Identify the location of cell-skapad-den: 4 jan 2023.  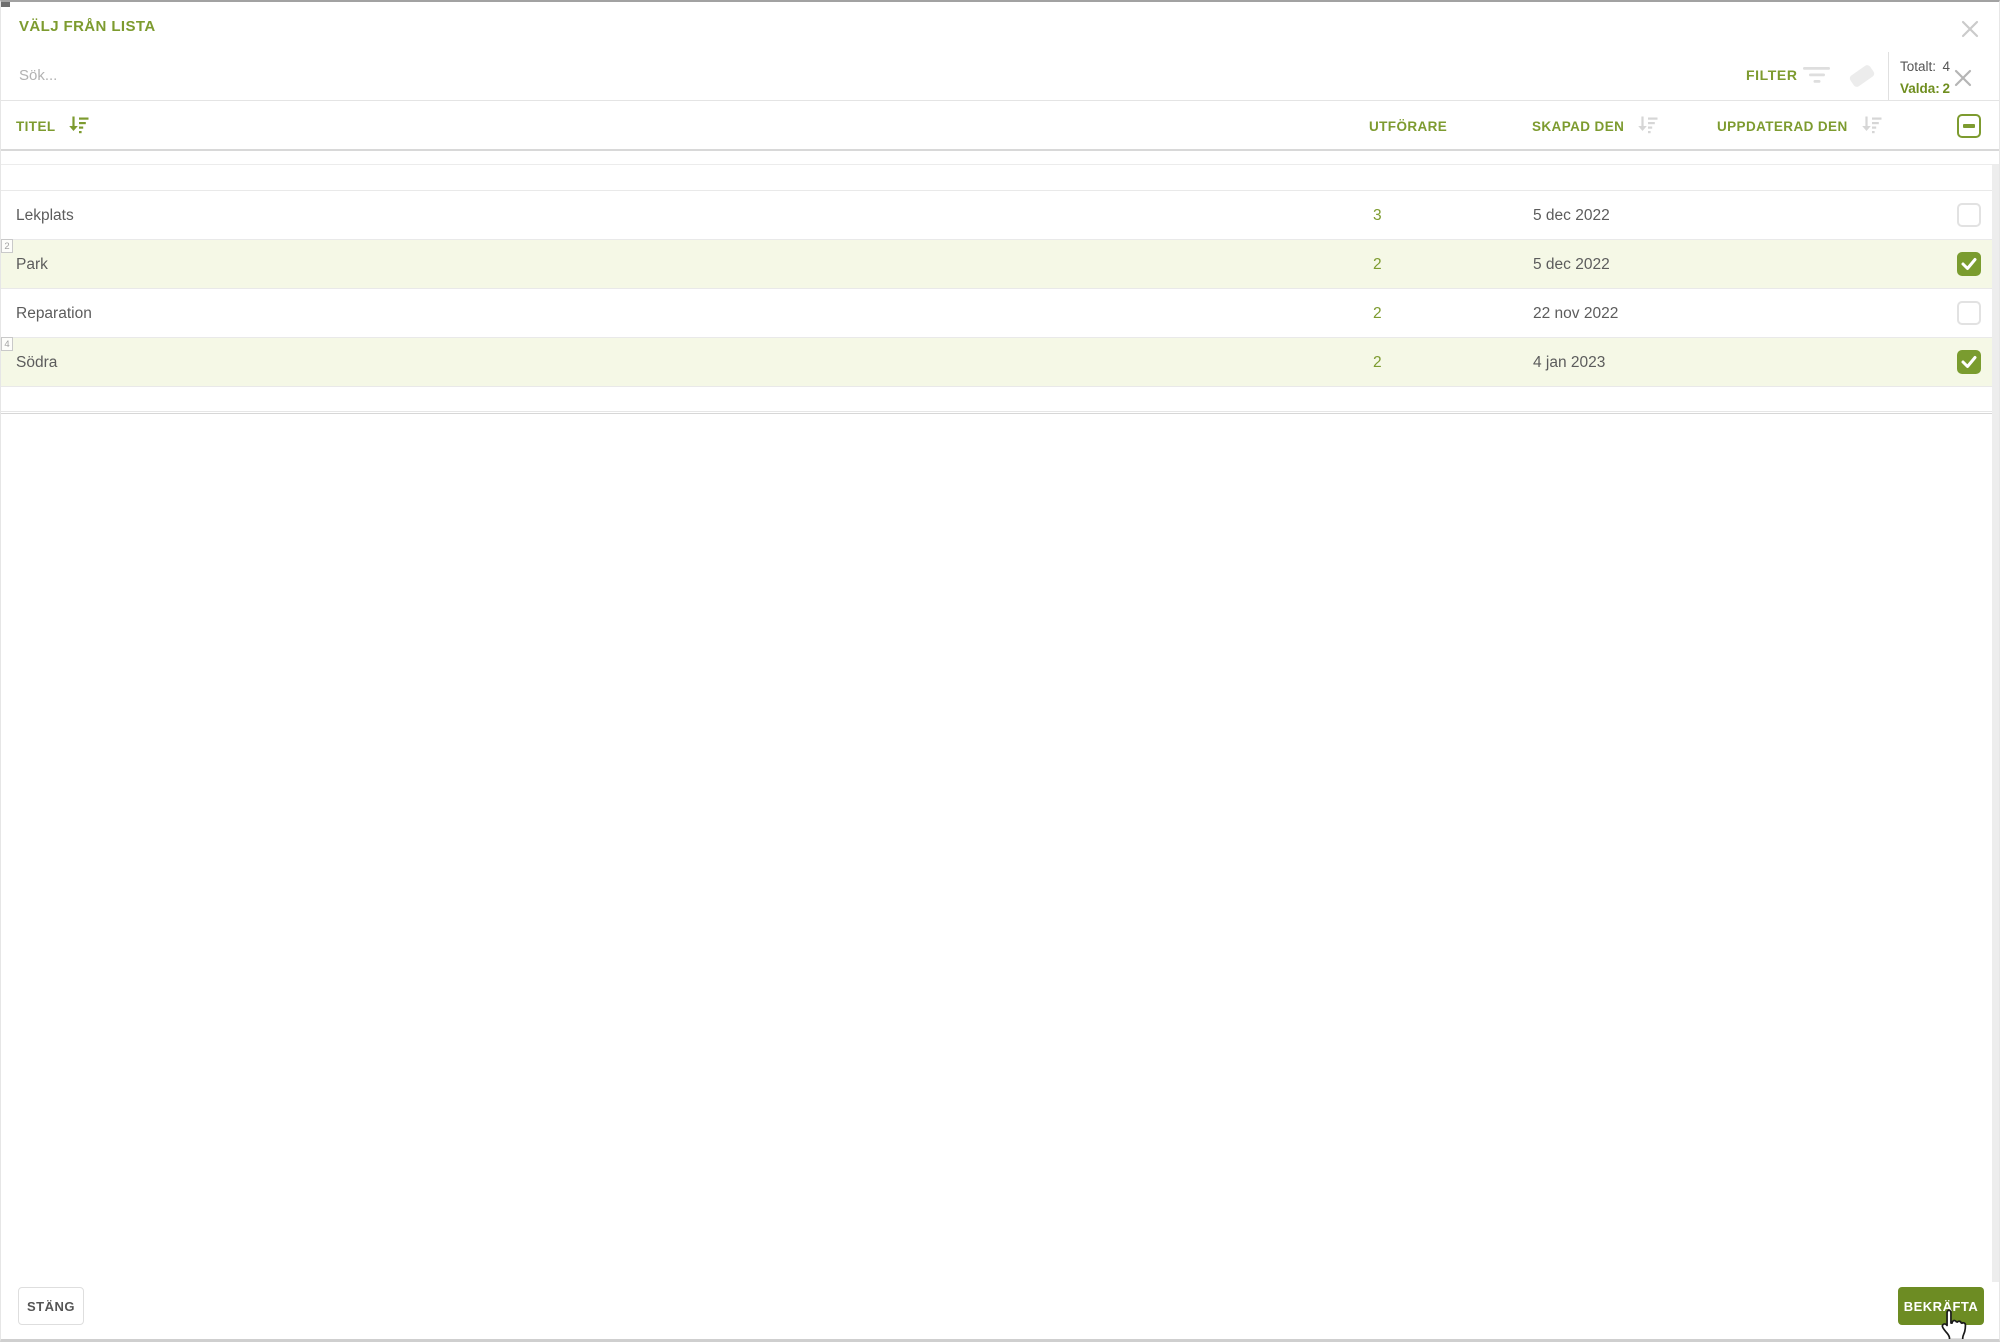
(1569, 362).